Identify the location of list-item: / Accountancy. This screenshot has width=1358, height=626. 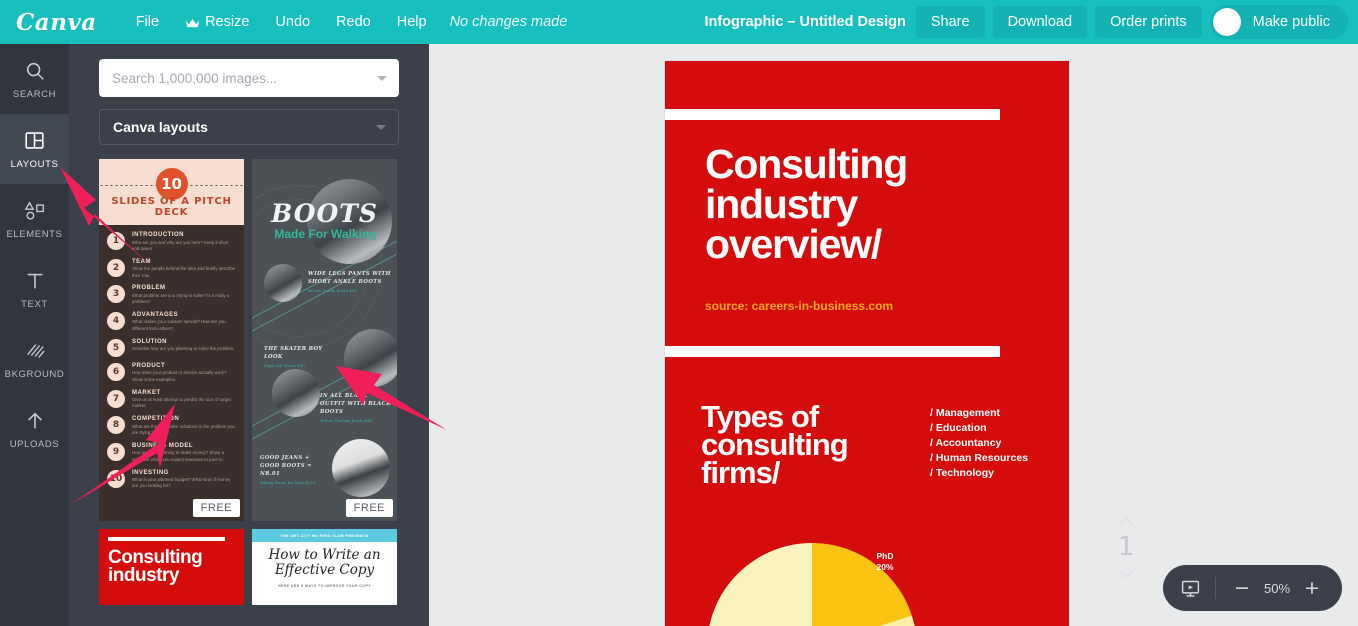
(966, 443).